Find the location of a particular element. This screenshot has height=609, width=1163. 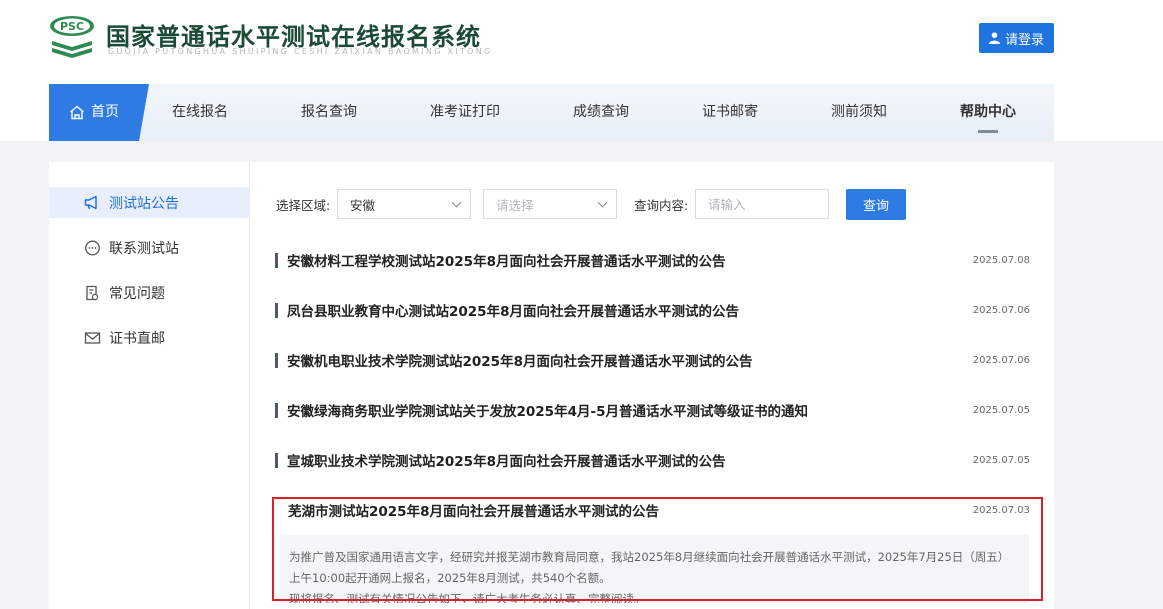

login-button: 请登录 is located at coordinates (1016, 38).